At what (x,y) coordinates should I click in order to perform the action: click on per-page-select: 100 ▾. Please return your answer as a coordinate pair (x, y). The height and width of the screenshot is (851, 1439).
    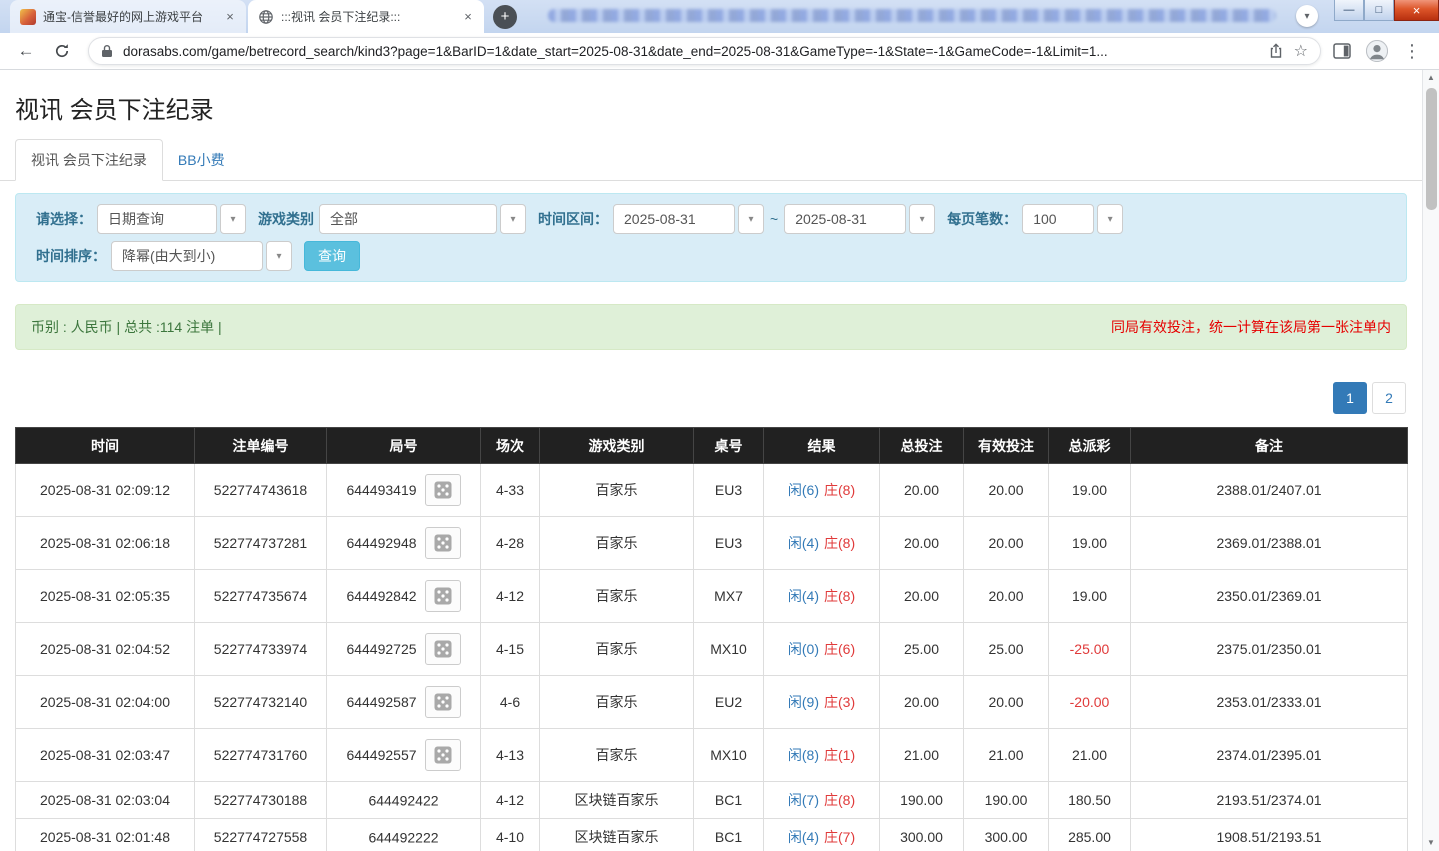
    Looking at the image, I should click on (1073, 219).